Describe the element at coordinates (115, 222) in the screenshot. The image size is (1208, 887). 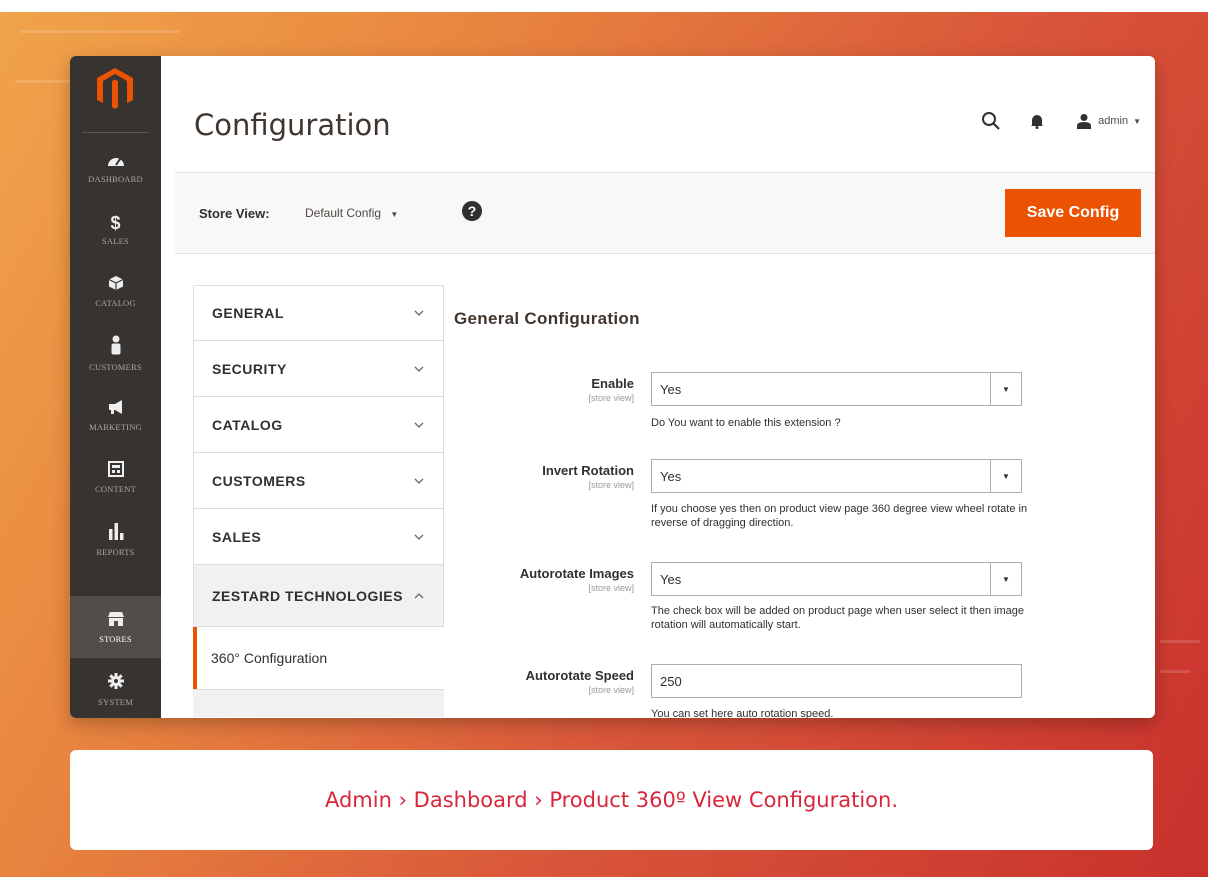
I see `dollar-icon: $` at that location.